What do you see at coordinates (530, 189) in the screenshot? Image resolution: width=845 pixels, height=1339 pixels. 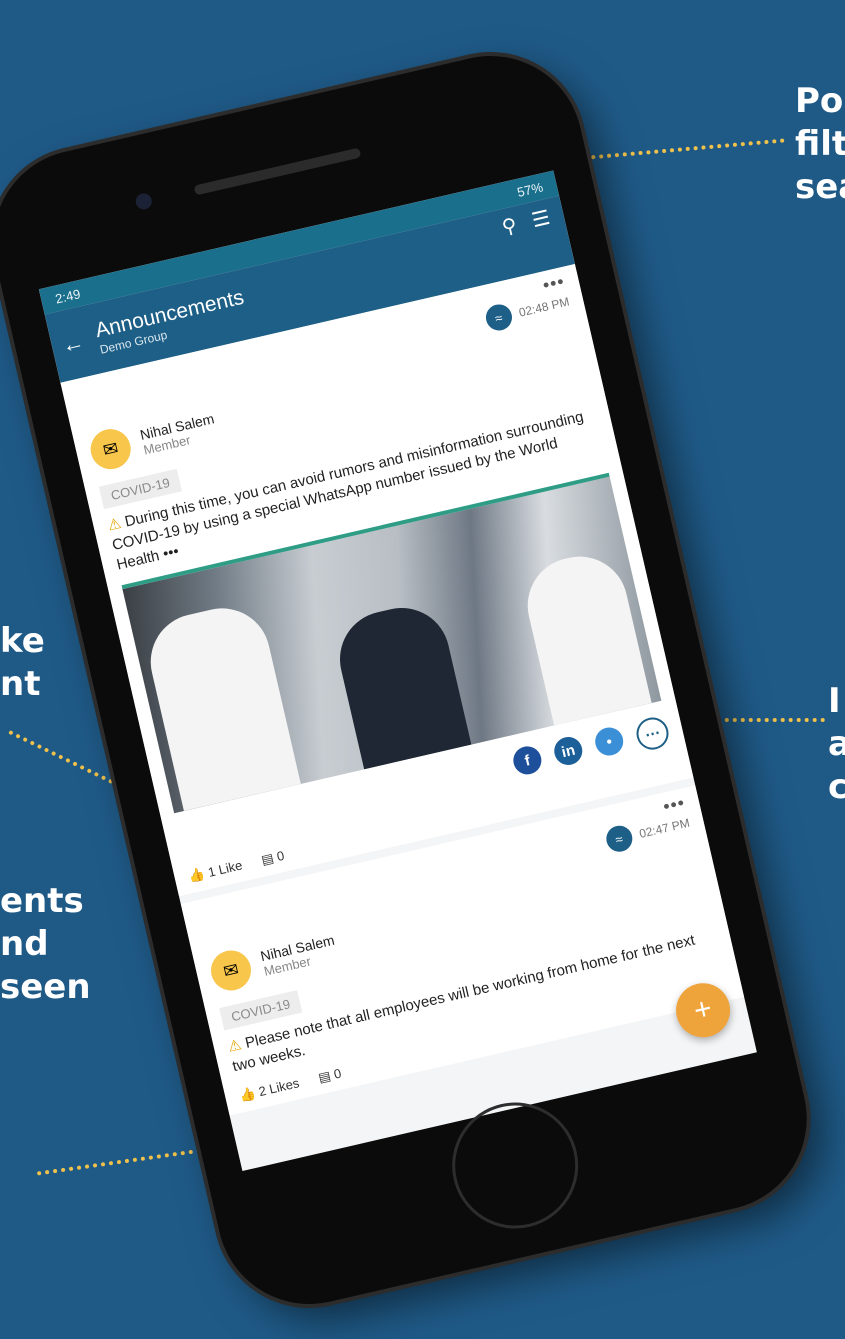 I see `status-battery: 57%` at bounding box center [530, 189].